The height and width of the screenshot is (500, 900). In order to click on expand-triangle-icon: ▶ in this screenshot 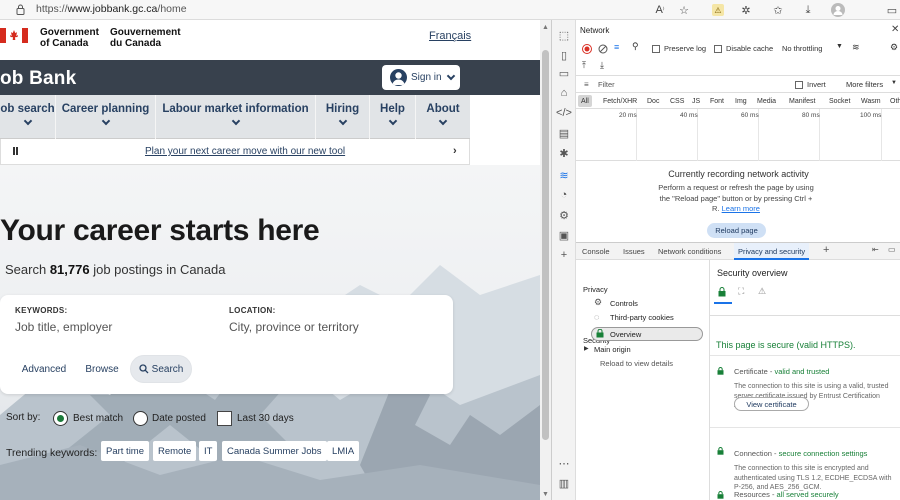, I will do `click(586, 348)`.